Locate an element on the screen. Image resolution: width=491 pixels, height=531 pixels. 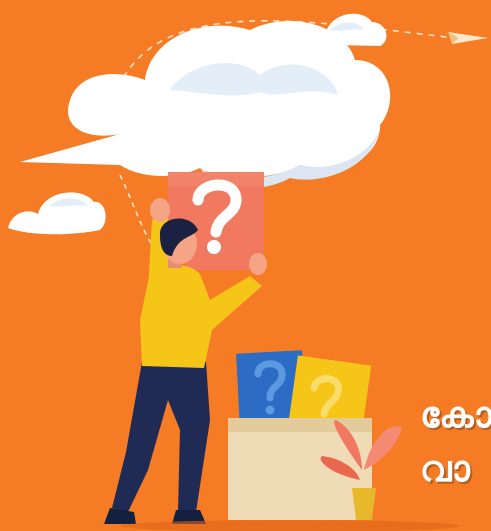
ground-shadow is located at coordinates (290, 525).